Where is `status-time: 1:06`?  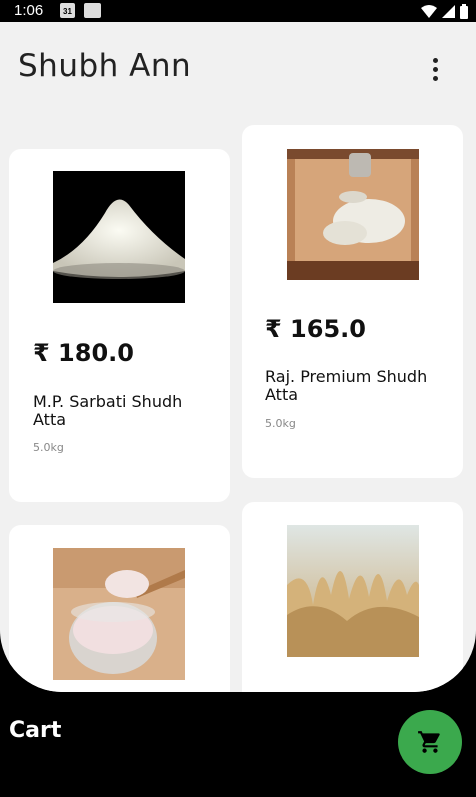
status-time: 1:06 is located at coordinates (29, 10).